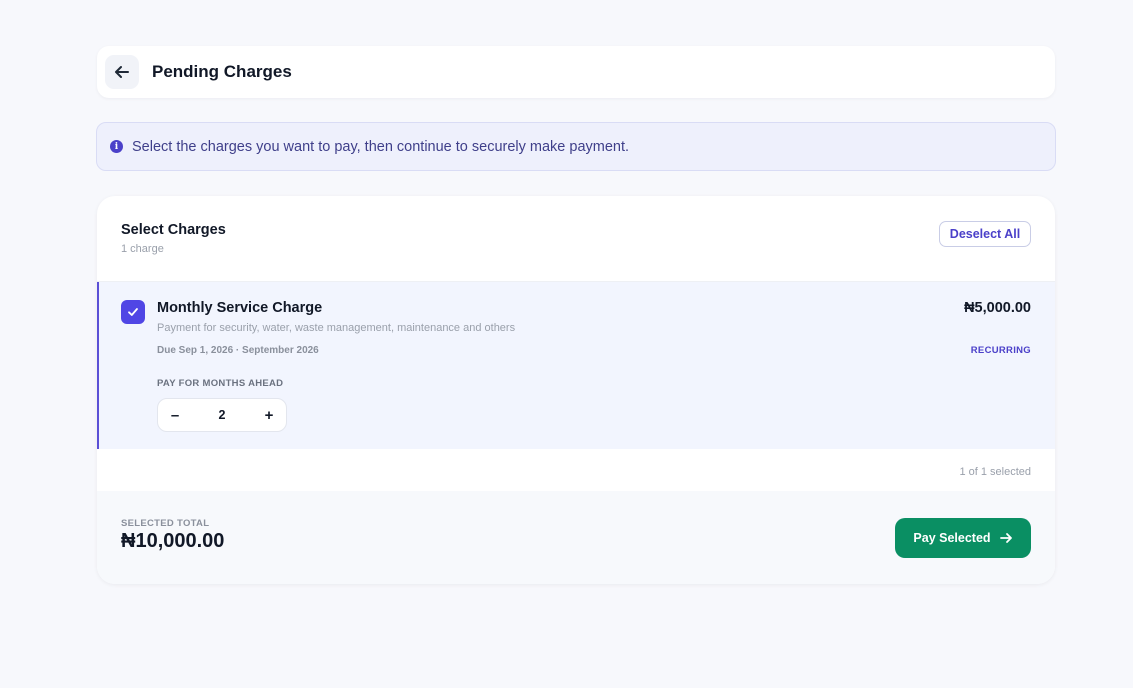 This screenshot has height=688, width=1133. What do you see at coordinates (175, 415) in the screenshot?
I see `decrement-button: –` at bounding box center [175, 415].